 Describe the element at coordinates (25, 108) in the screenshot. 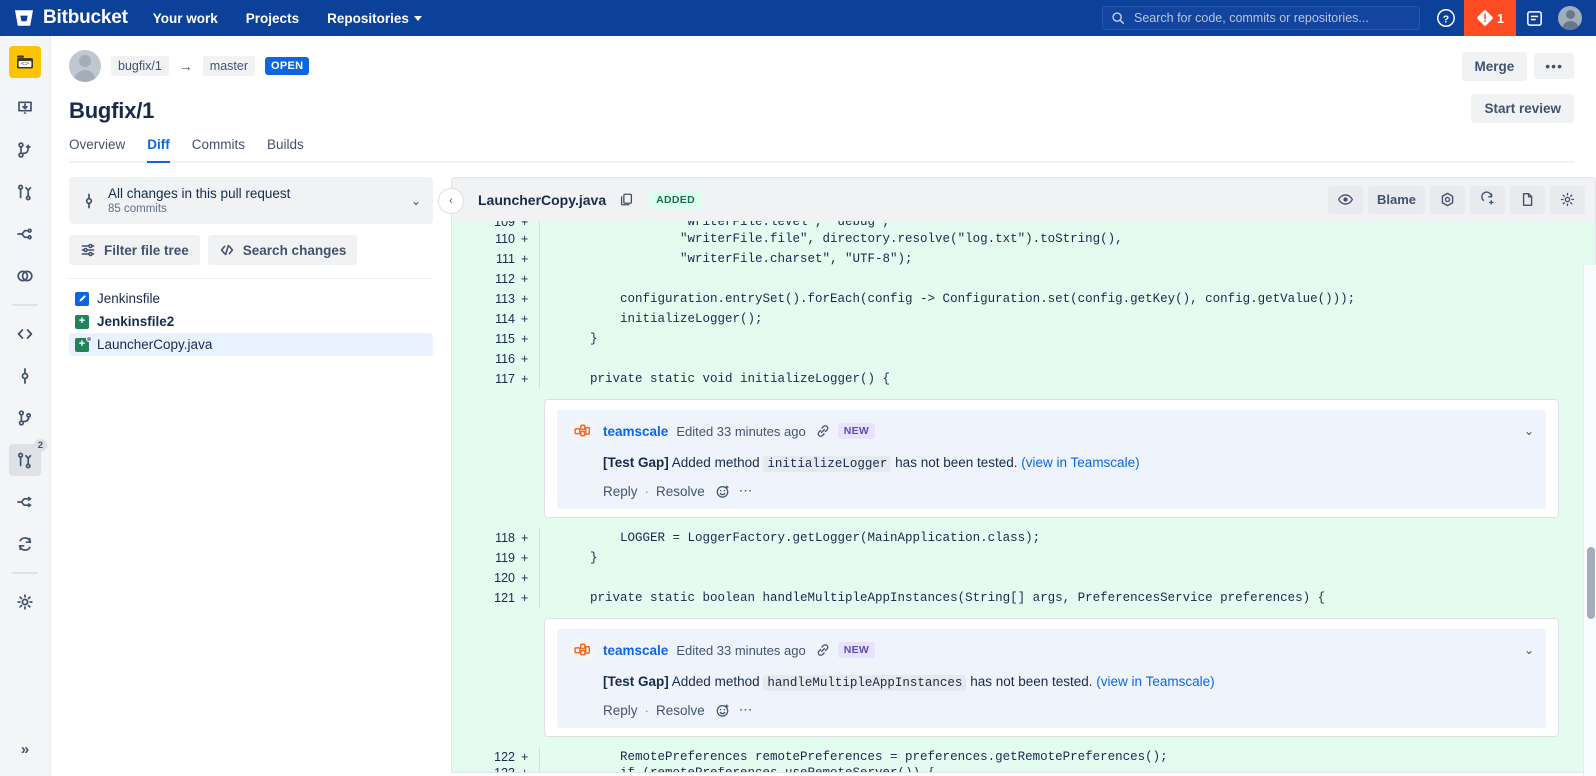

I see `sidebar-item-clone` at that location.